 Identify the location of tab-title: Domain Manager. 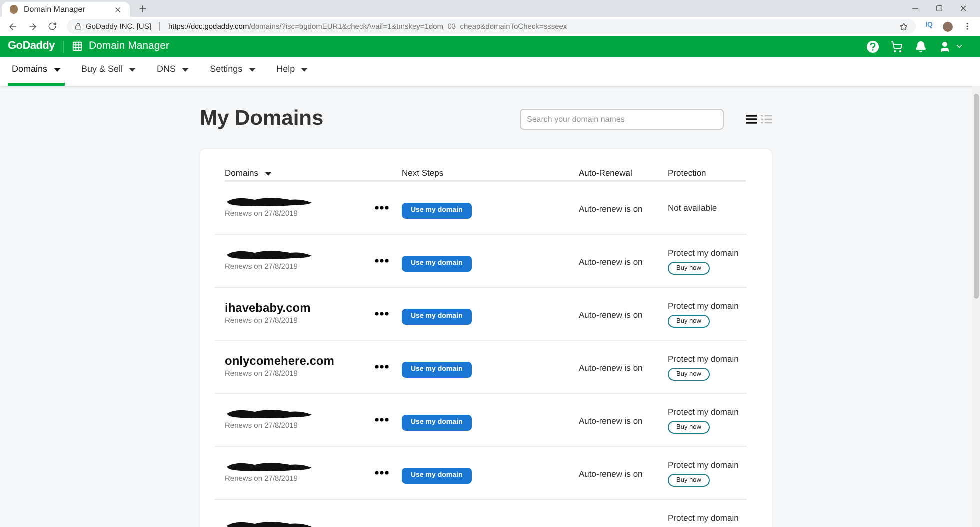
(55, 10).